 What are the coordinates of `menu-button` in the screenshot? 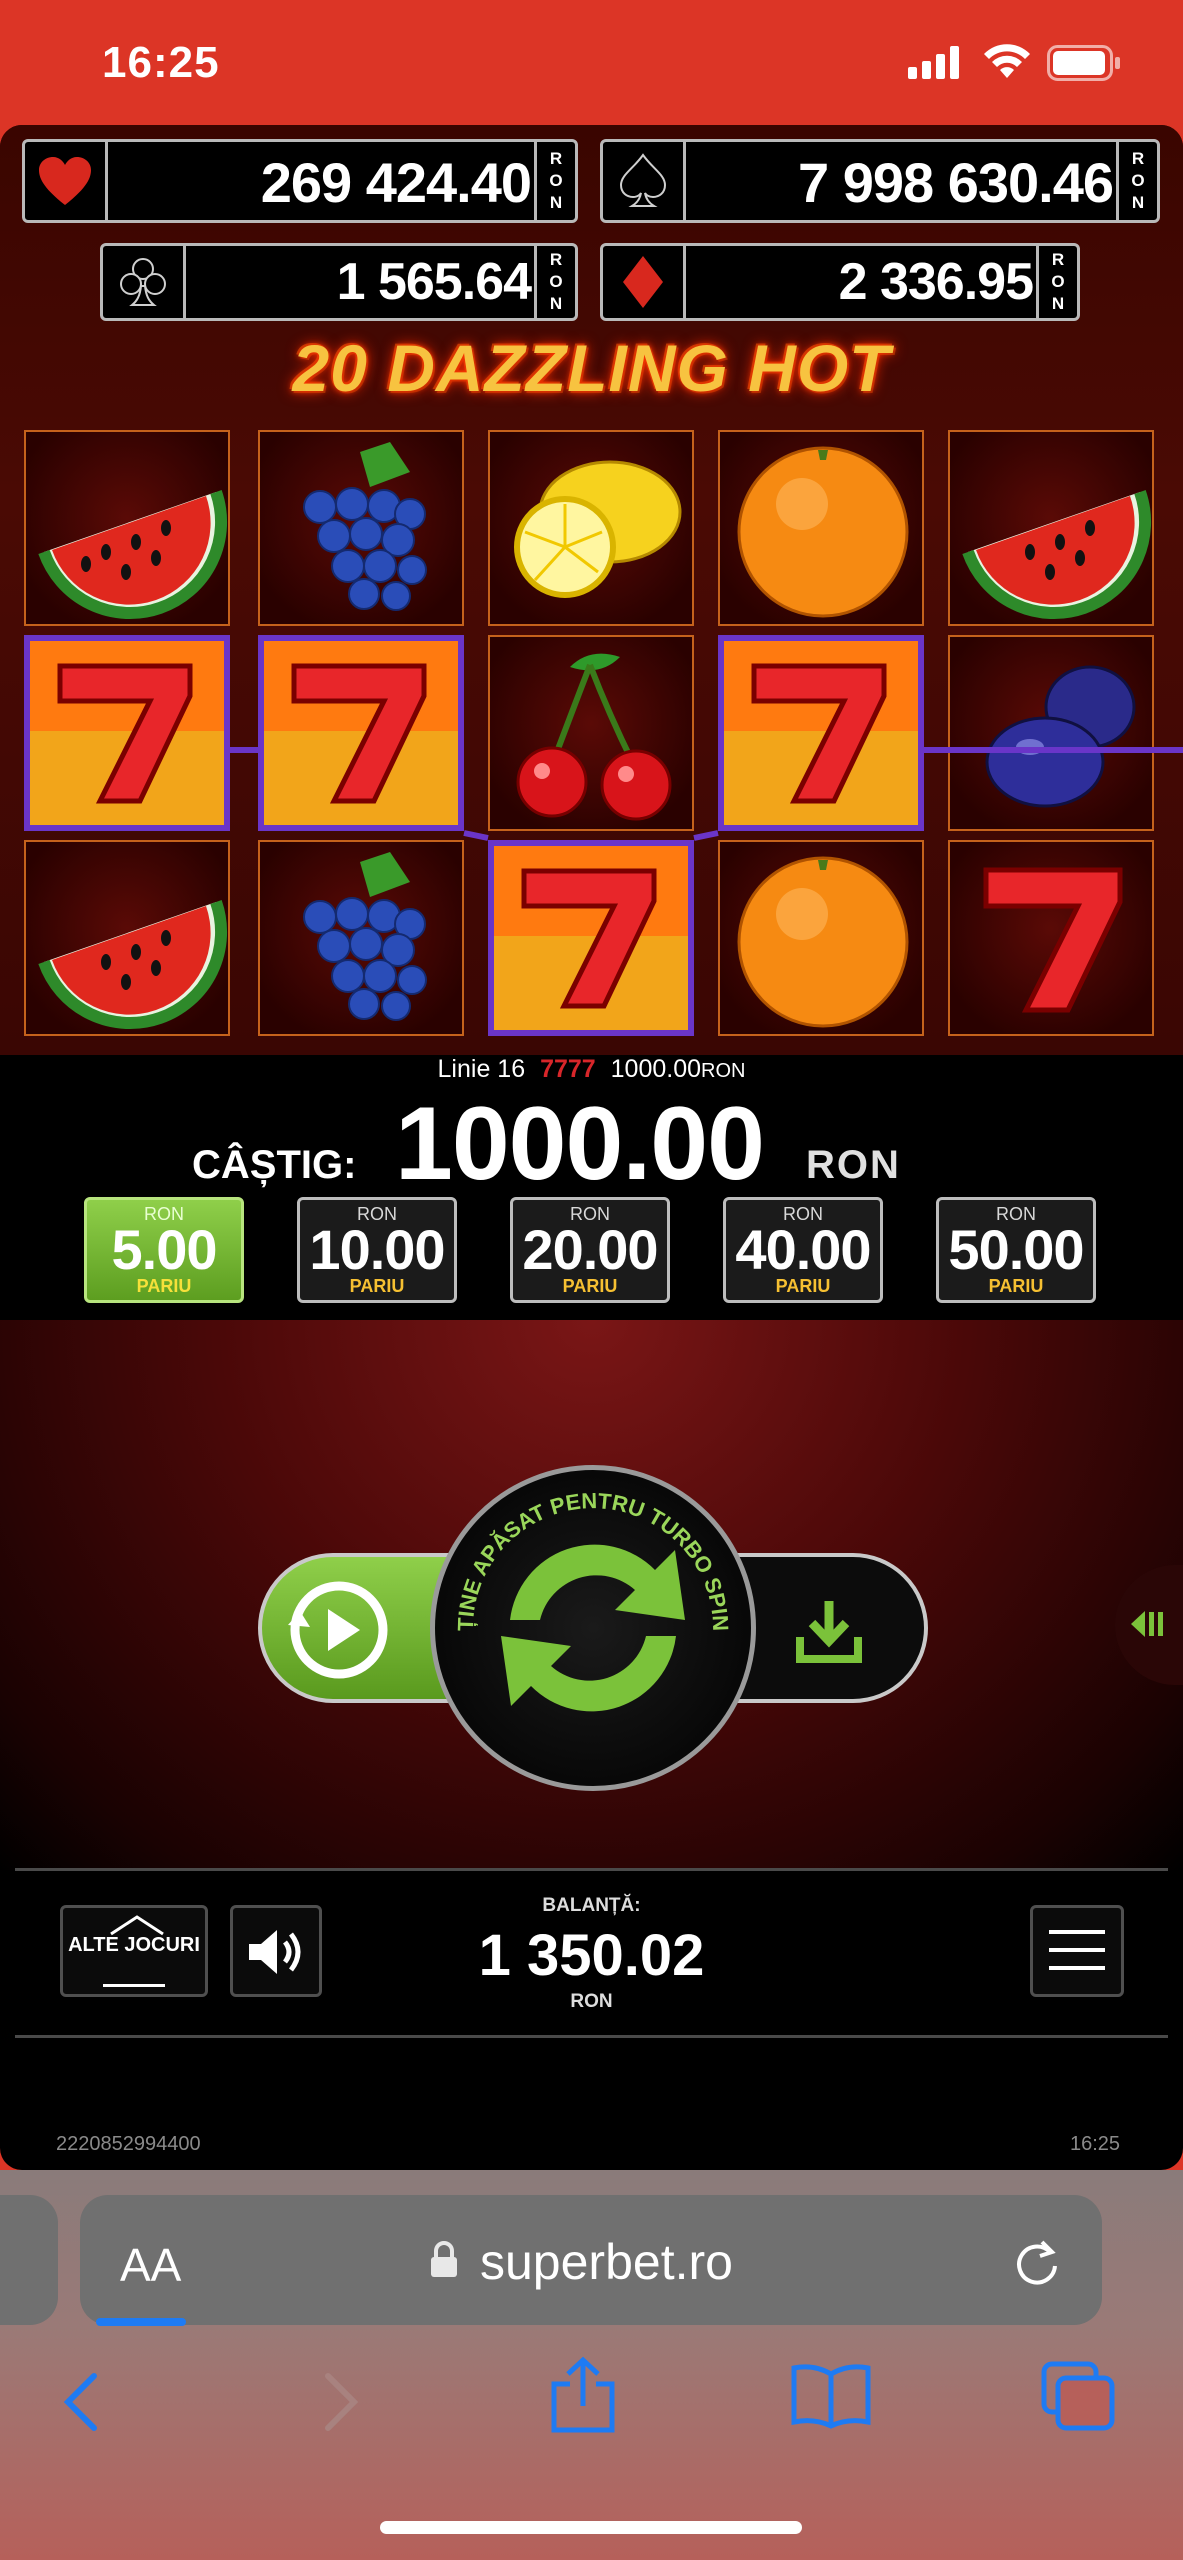 It's located at (1077, 1951).